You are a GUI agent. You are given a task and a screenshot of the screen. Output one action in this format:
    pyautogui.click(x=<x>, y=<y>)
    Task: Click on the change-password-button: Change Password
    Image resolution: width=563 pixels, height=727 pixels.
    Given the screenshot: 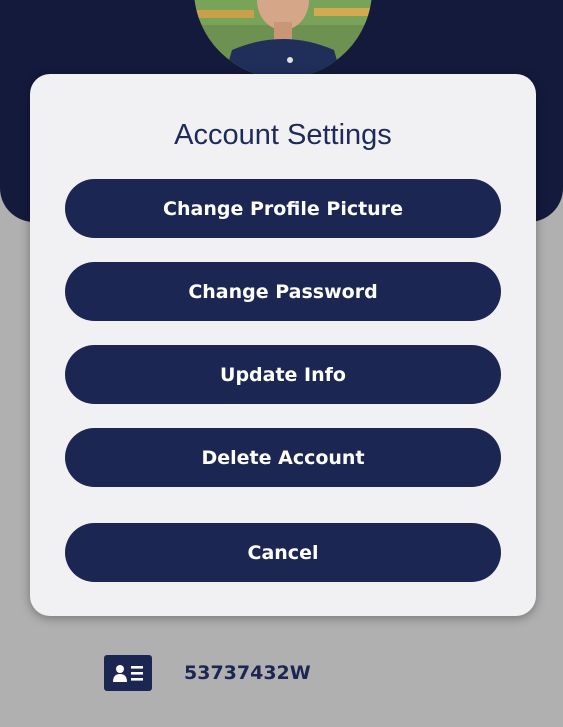 What is the action you would take?
    pyautogui.click(x=283, y=291)
    